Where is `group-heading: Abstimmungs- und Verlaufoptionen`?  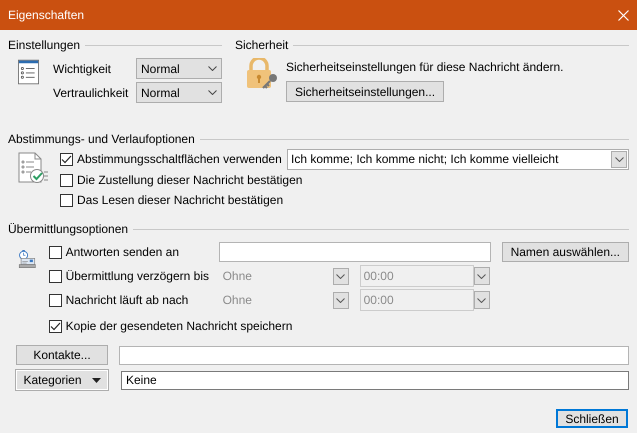 group-heading: Abstimmungs- und Verlaufoptionen is located at coordinates (101, 139).